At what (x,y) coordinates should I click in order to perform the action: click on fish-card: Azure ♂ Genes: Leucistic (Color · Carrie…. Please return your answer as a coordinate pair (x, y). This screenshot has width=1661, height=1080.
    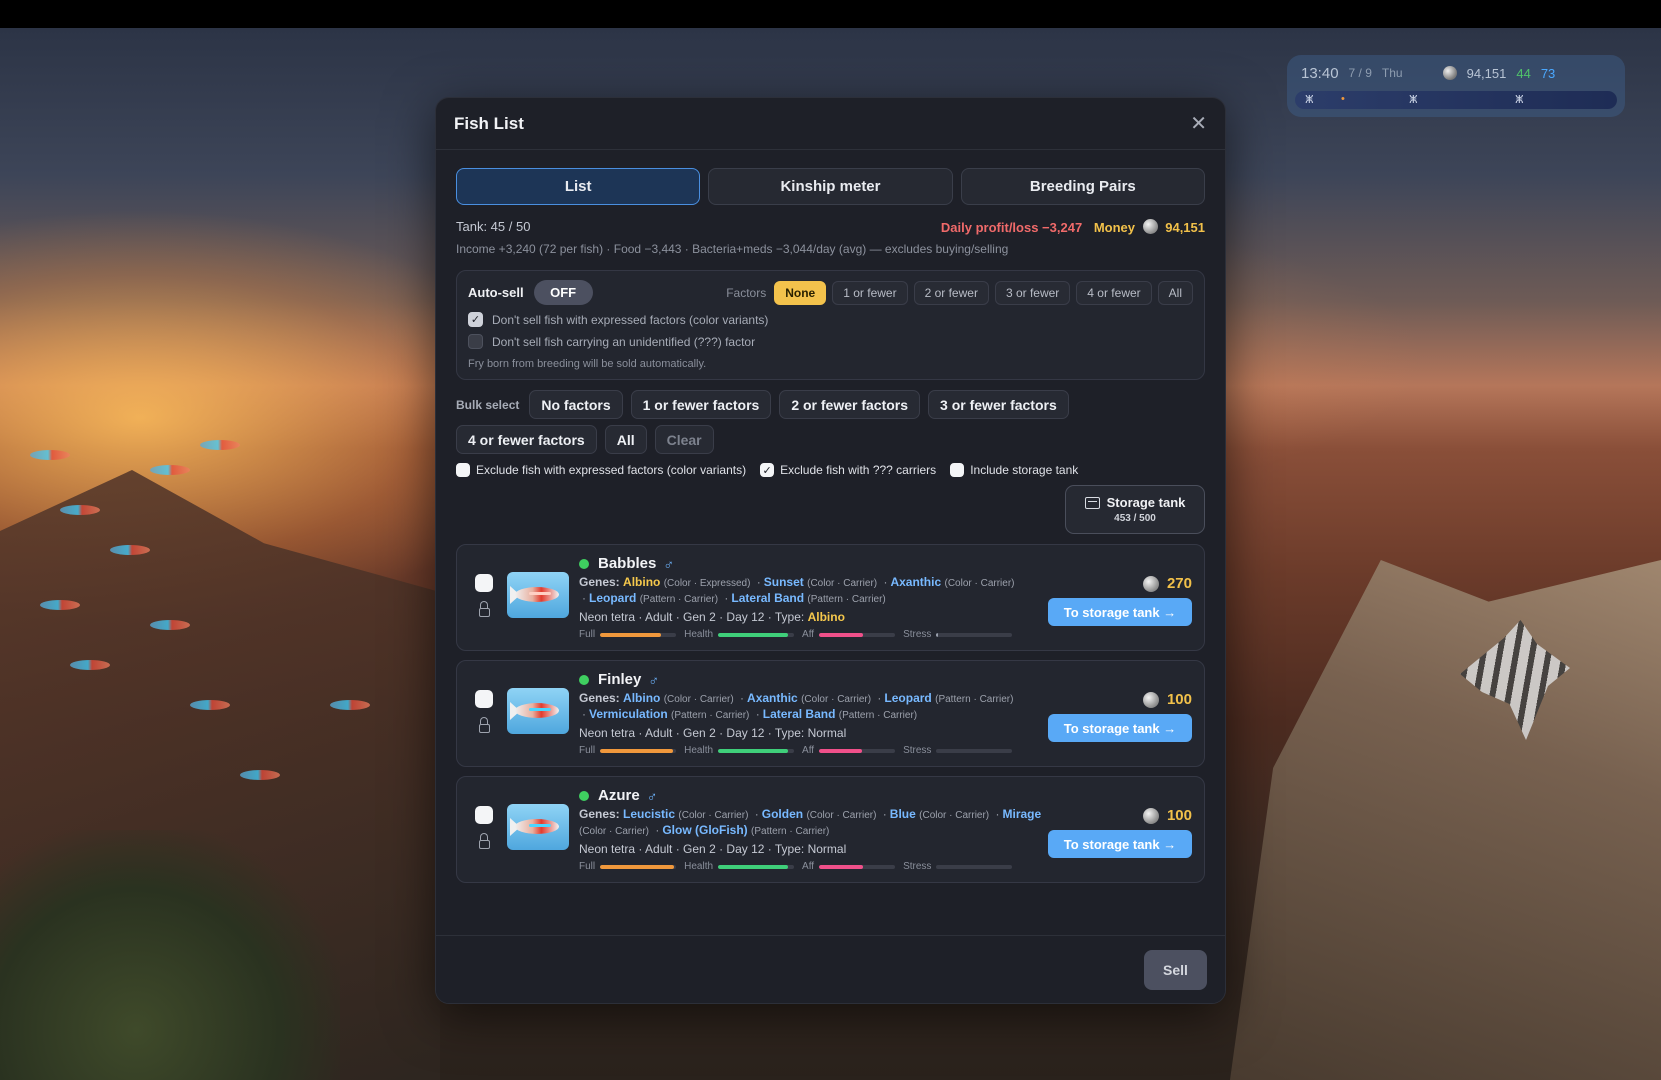
    Looking at the image, I should click on (830, 829).